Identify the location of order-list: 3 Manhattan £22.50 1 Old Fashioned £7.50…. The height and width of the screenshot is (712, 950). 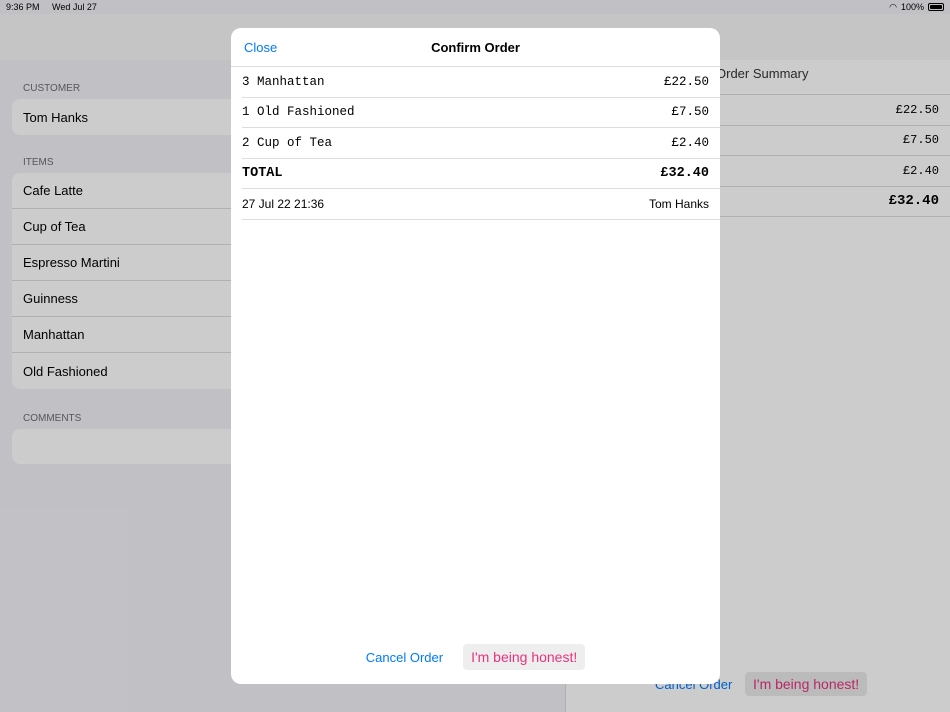
(481, 143).